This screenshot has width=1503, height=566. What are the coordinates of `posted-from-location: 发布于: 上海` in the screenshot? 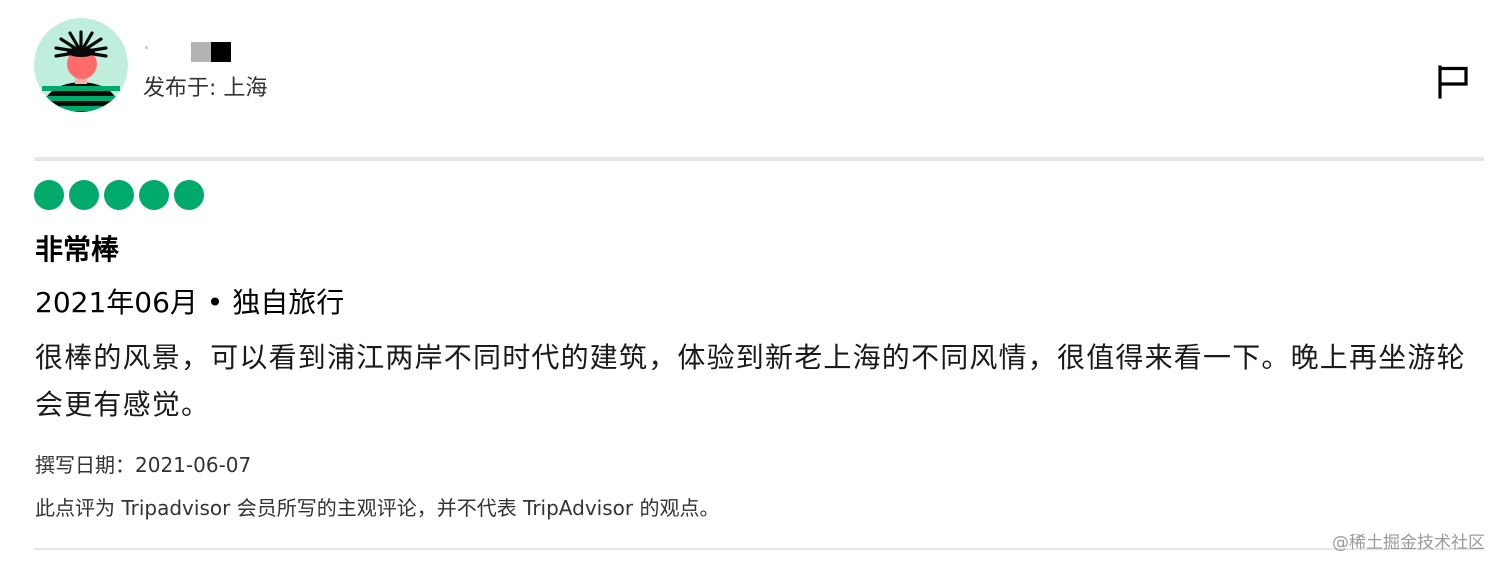 It's located at (205, 88).